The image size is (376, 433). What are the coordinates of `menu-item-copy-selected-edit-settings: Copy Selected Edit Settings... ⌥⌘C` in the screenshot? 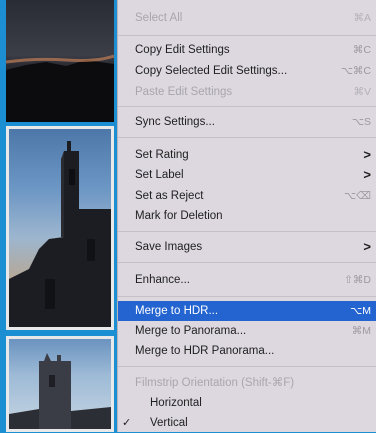 It's located at (247, 71).